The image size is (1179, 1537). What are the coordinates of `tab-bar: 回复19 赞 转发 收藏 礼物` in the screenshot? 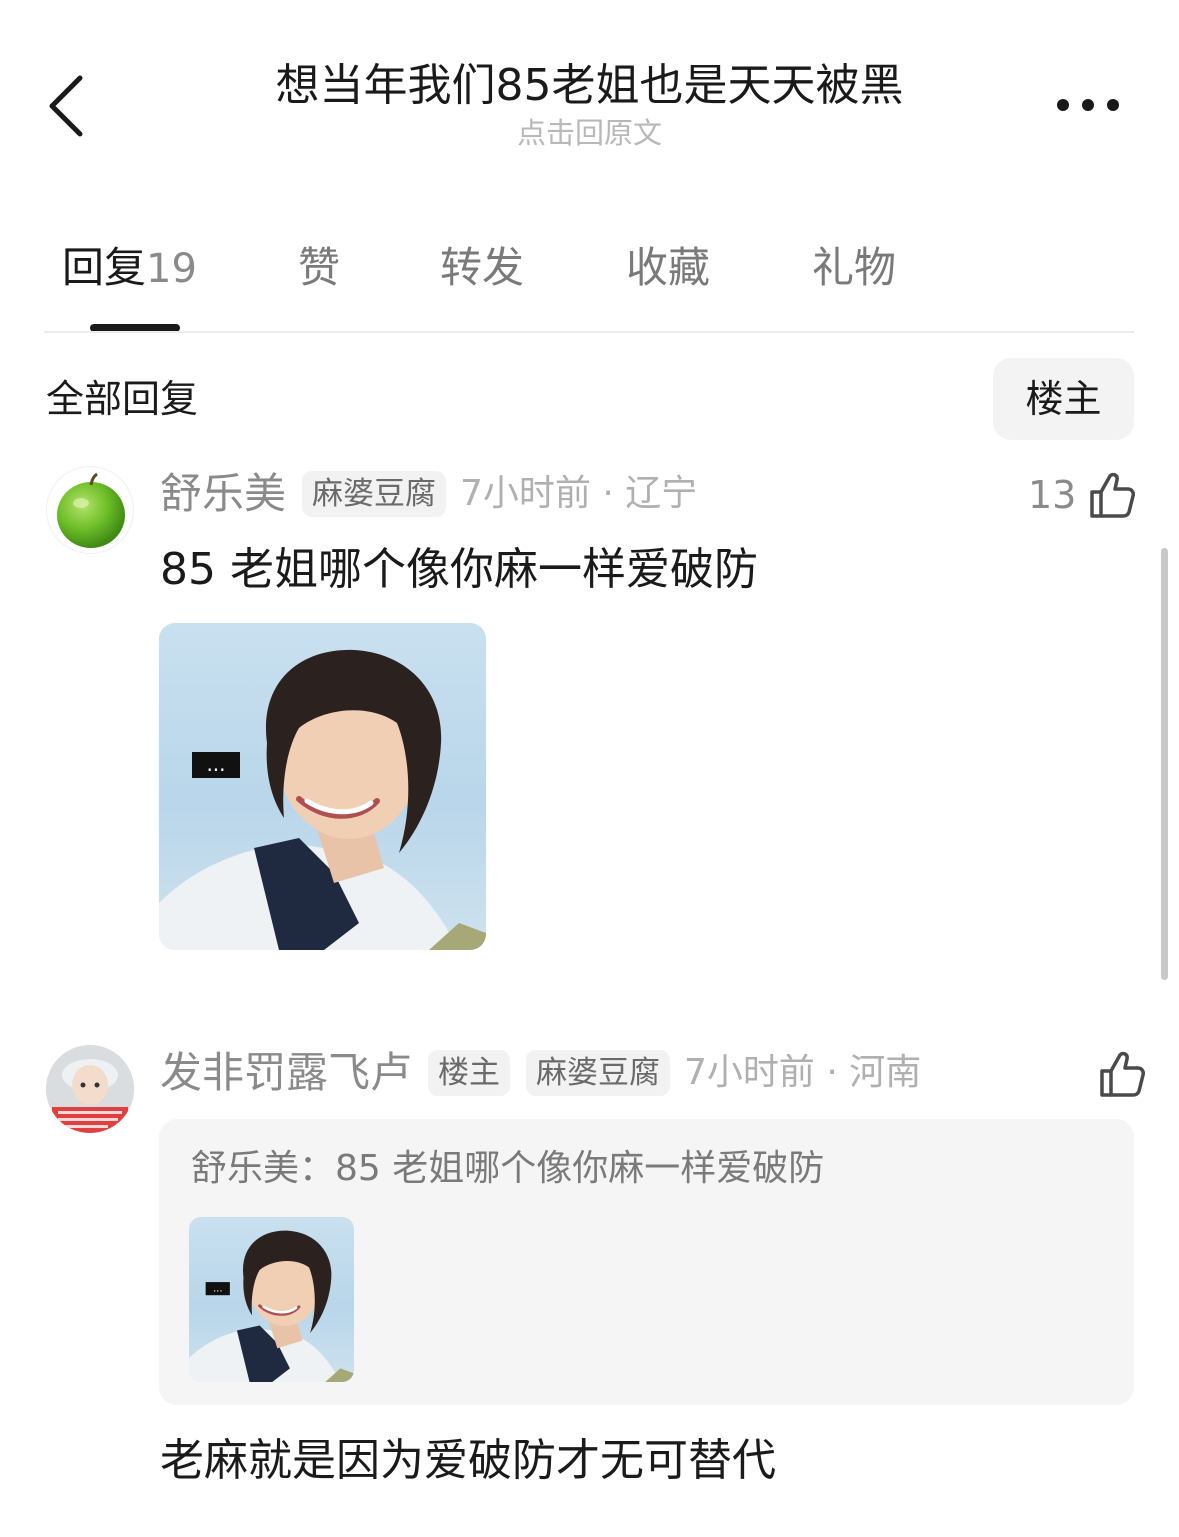 It's located at (589, 282).